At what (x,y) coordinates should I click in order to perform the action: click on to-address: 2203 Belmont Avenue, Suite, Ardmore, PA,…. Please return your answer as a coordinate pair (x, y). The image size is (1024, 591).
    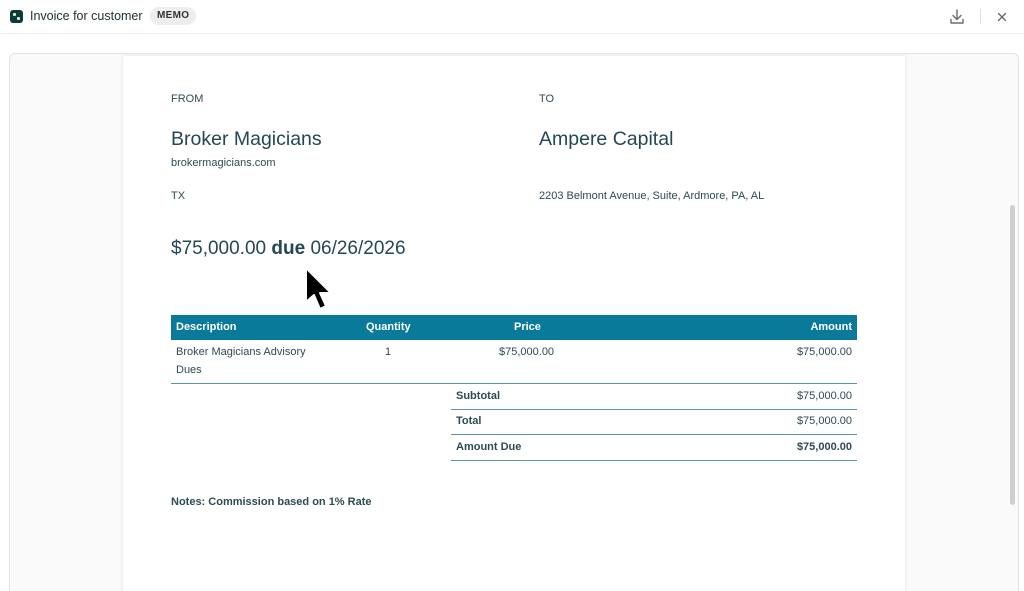
    Looking at the image, I should click on (652, 196).